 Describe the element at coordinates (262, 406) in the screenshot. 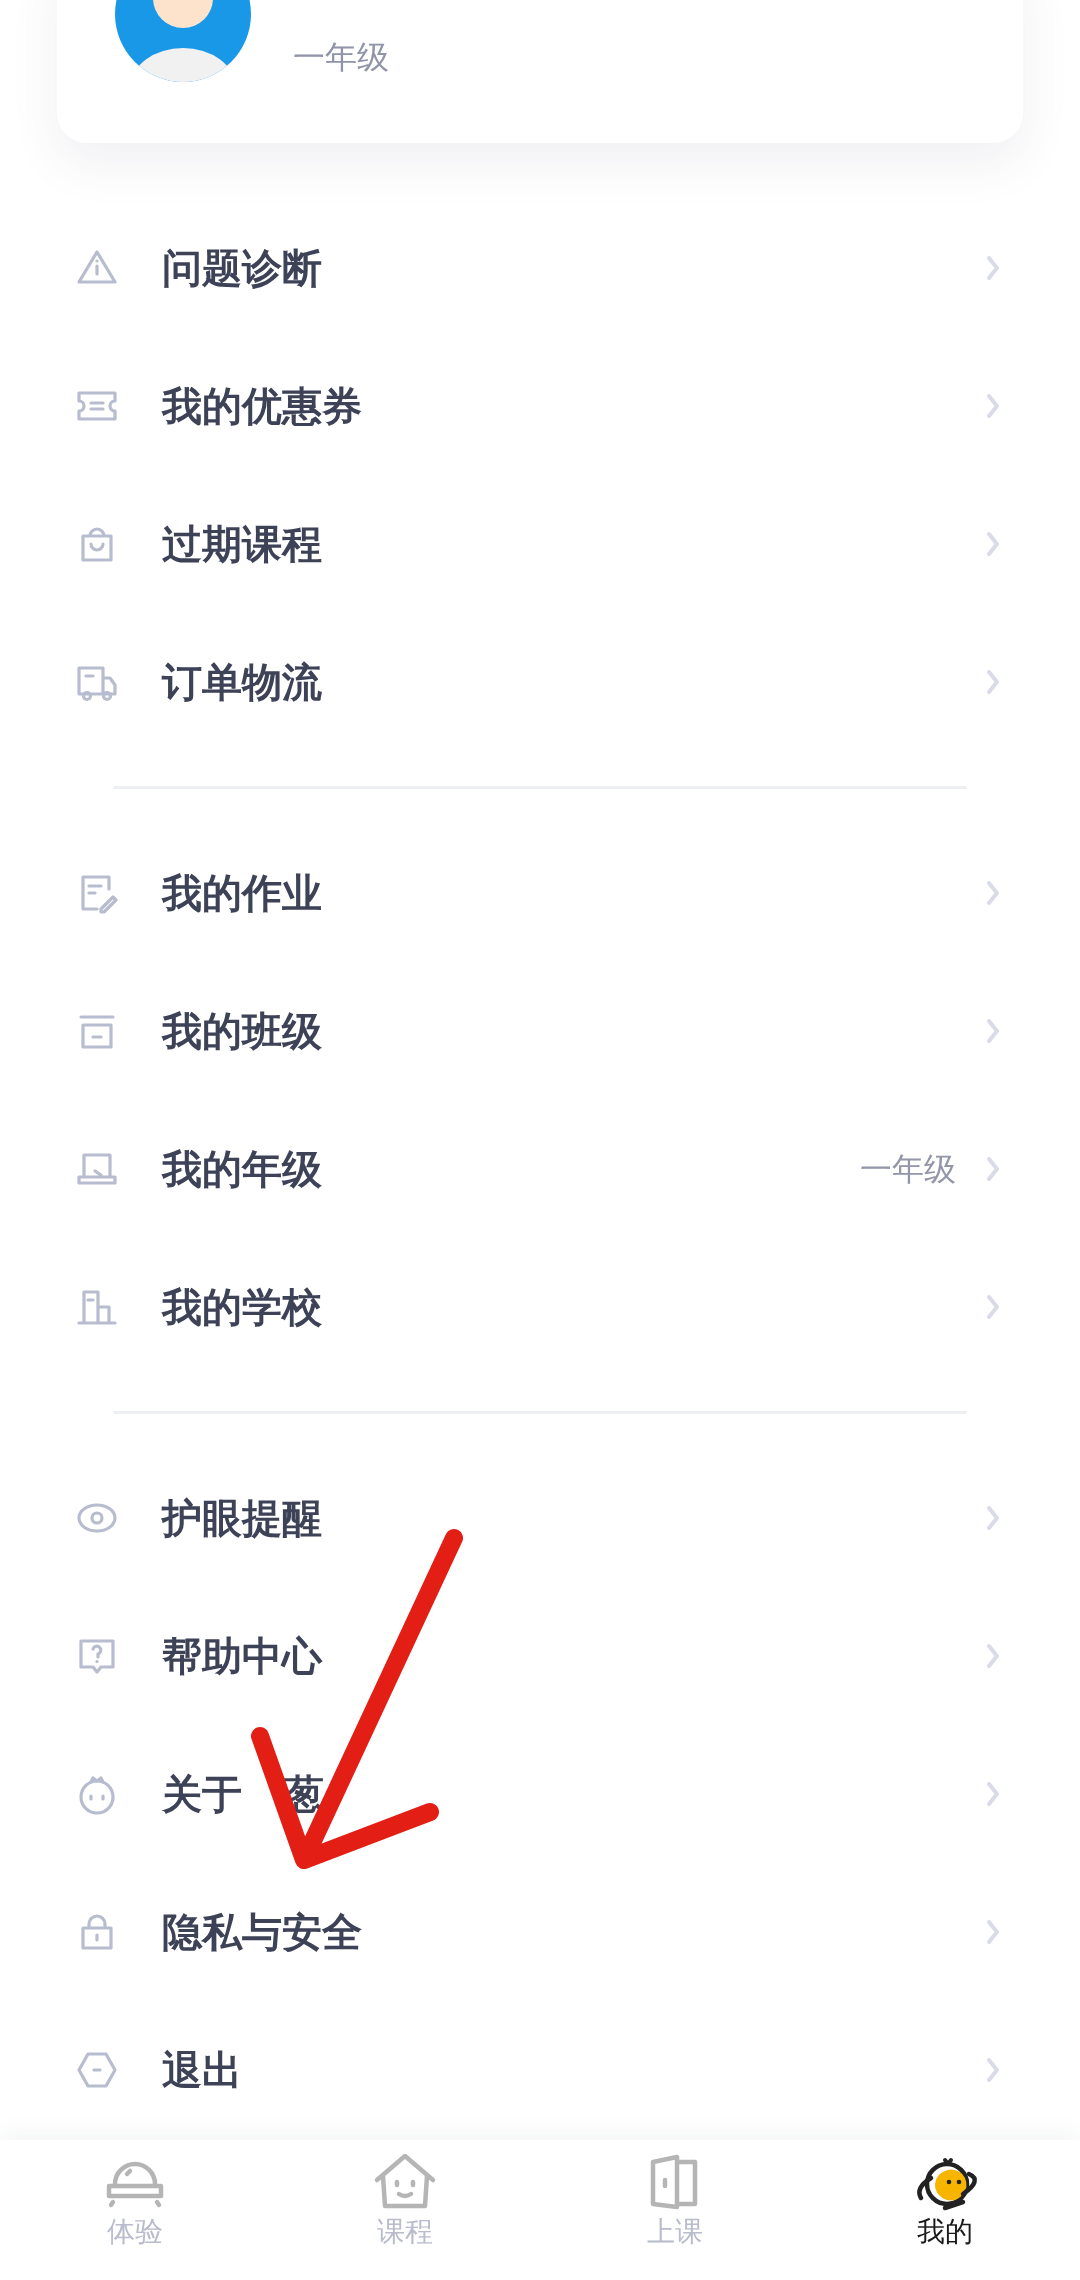

I see `menu-label: 我的优惠券` at that location.